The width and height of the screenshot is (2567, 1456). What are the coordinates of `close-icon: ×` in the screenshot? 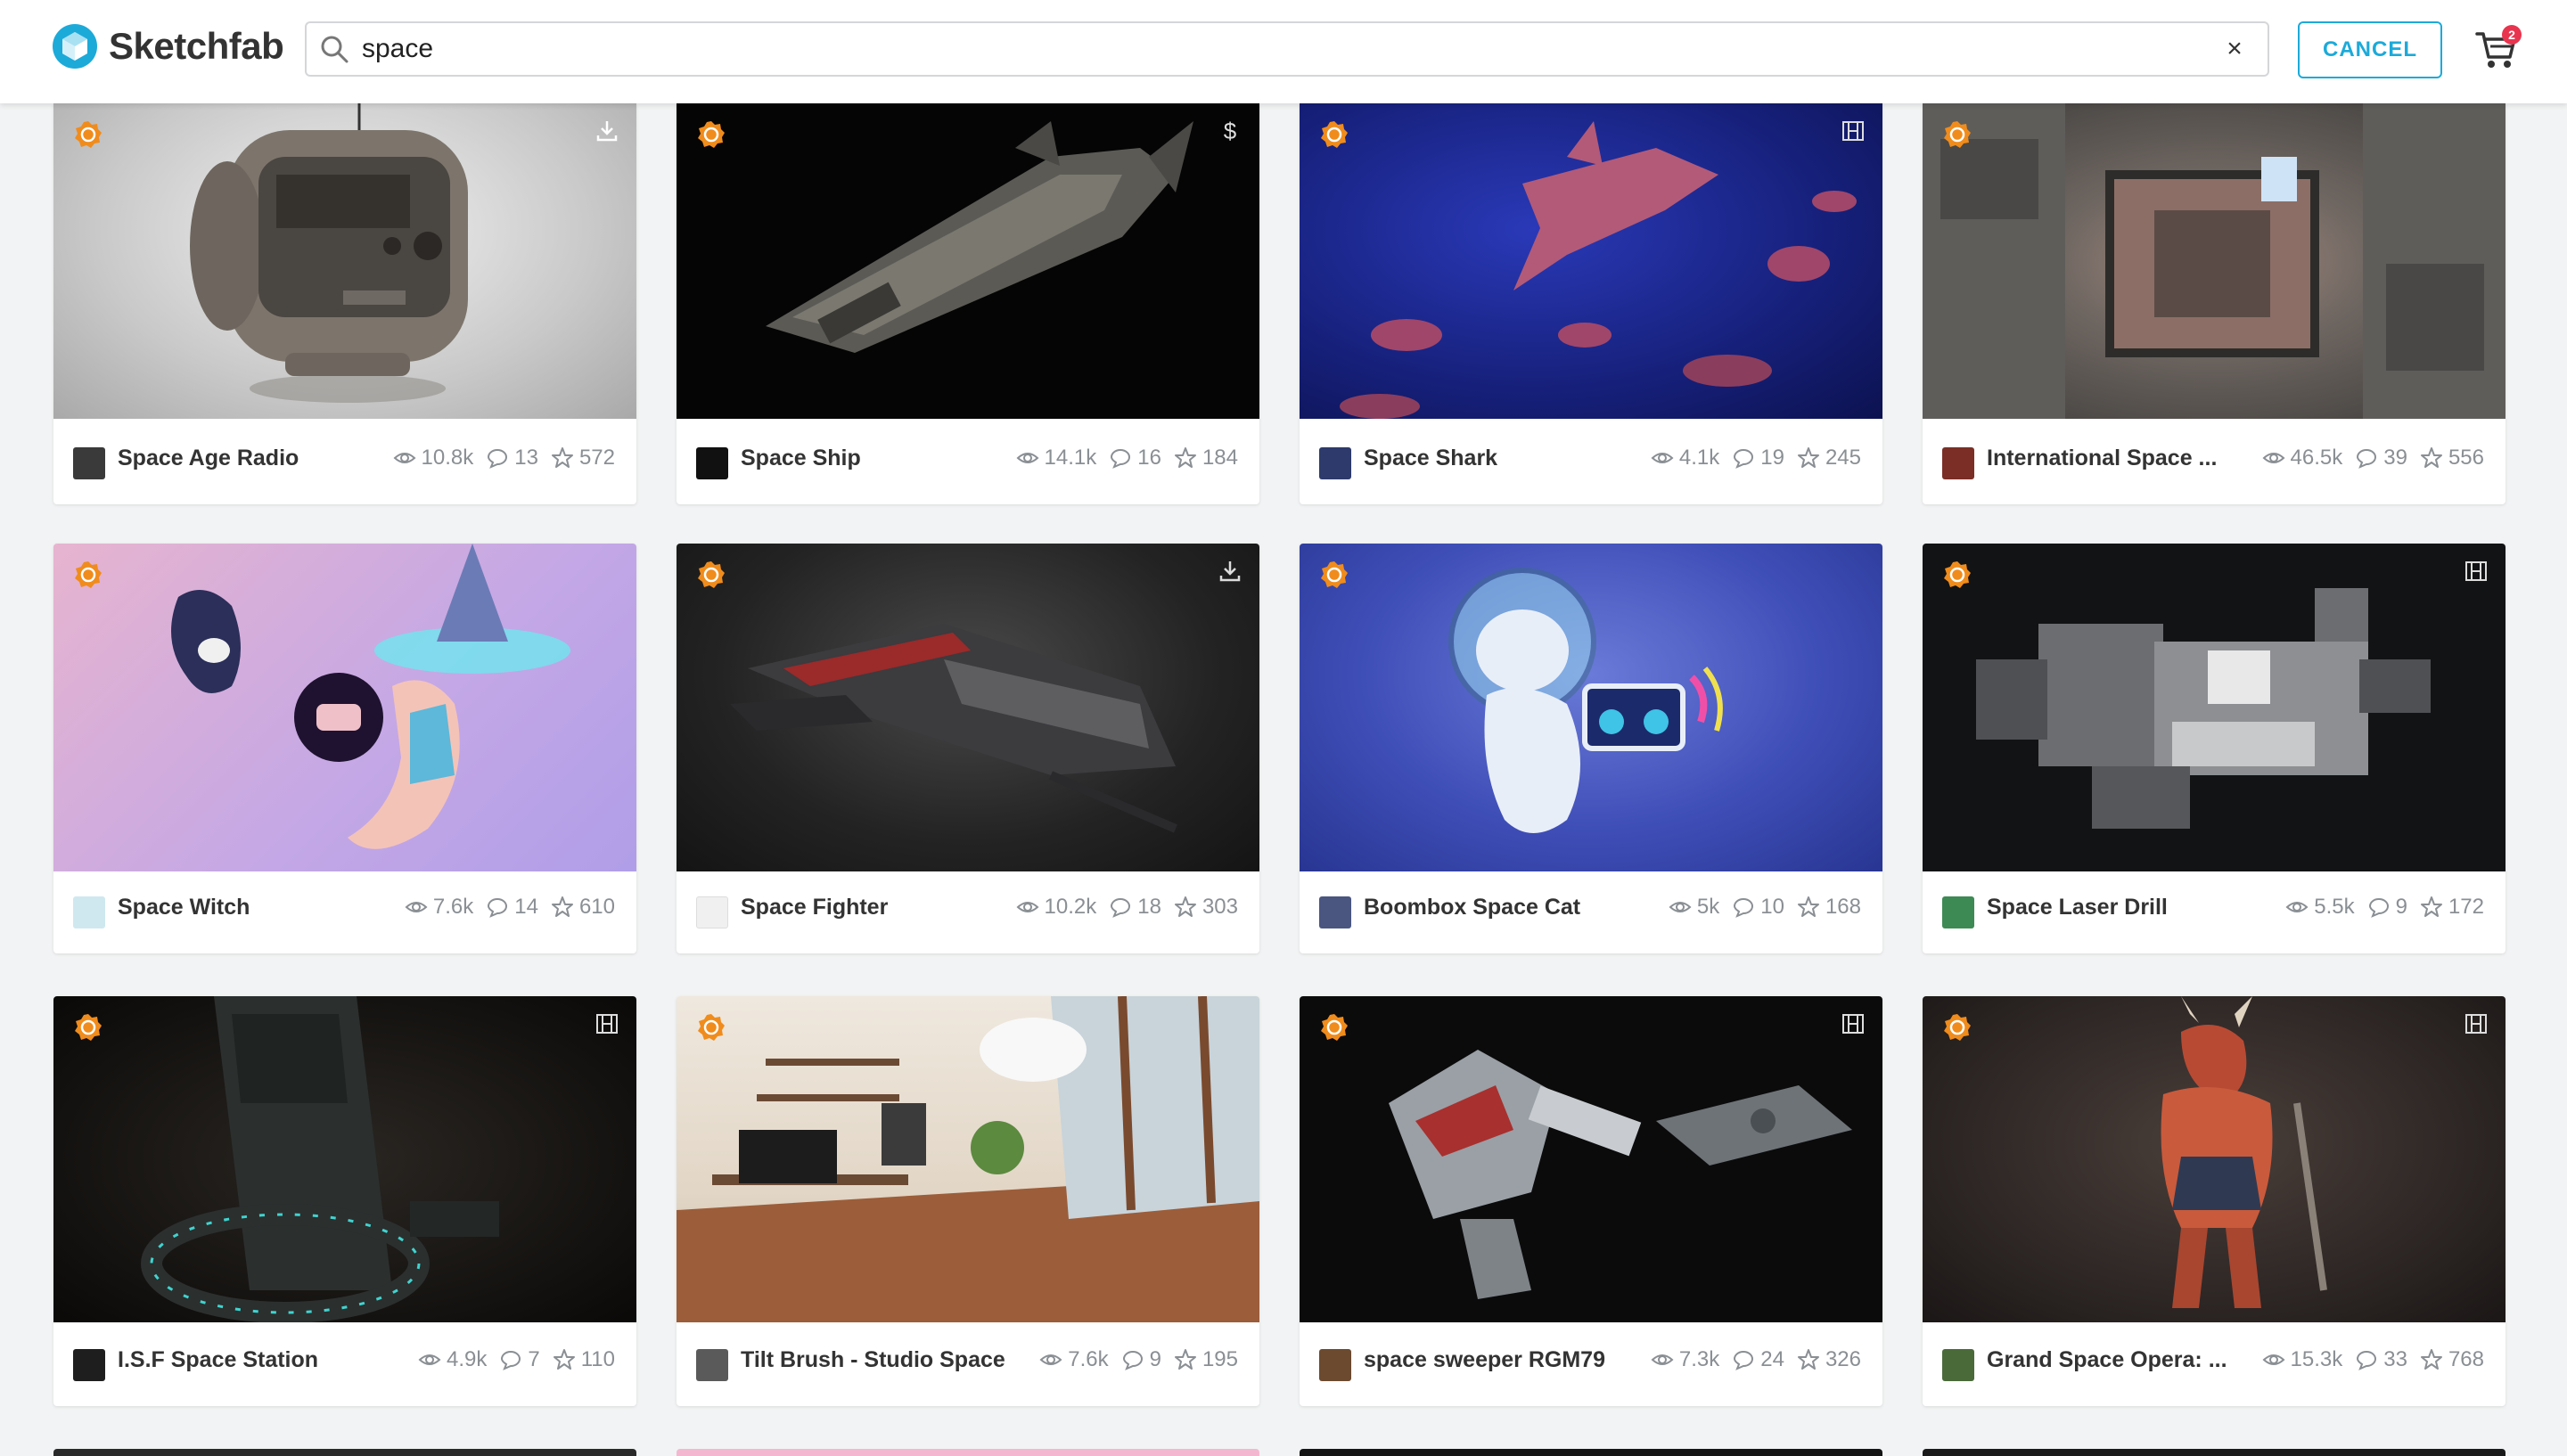 It's located at (2234, 49).